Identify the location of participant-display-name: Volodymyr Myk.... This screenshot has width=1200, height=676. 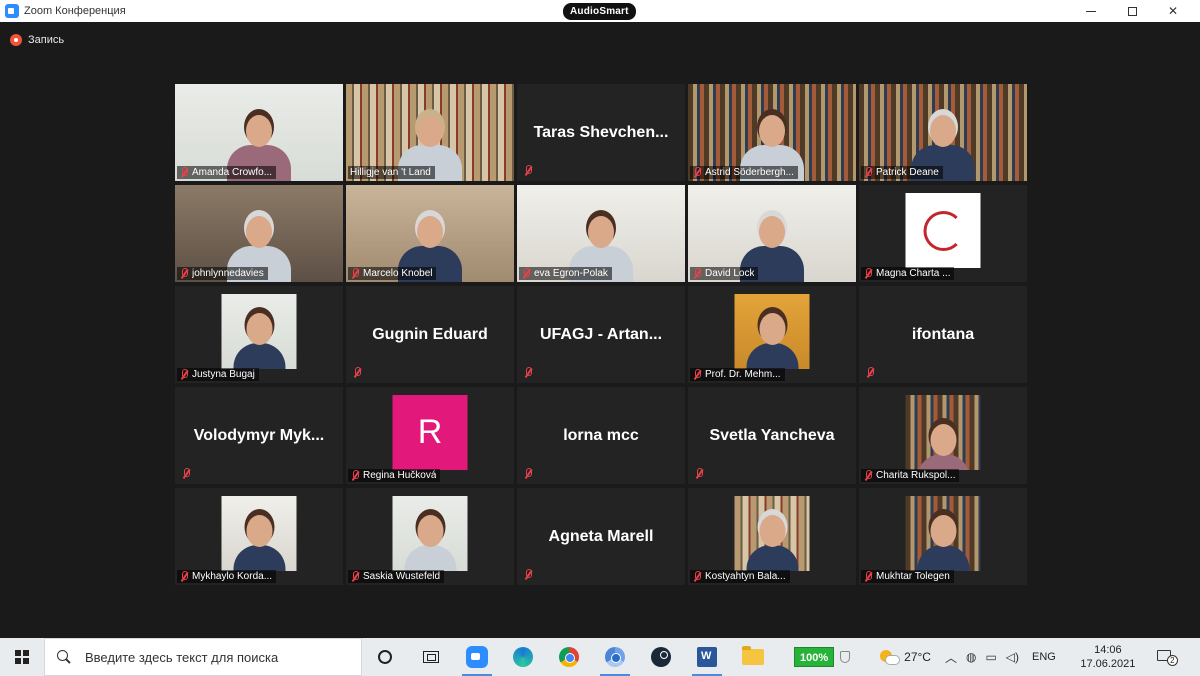
(259, 435).